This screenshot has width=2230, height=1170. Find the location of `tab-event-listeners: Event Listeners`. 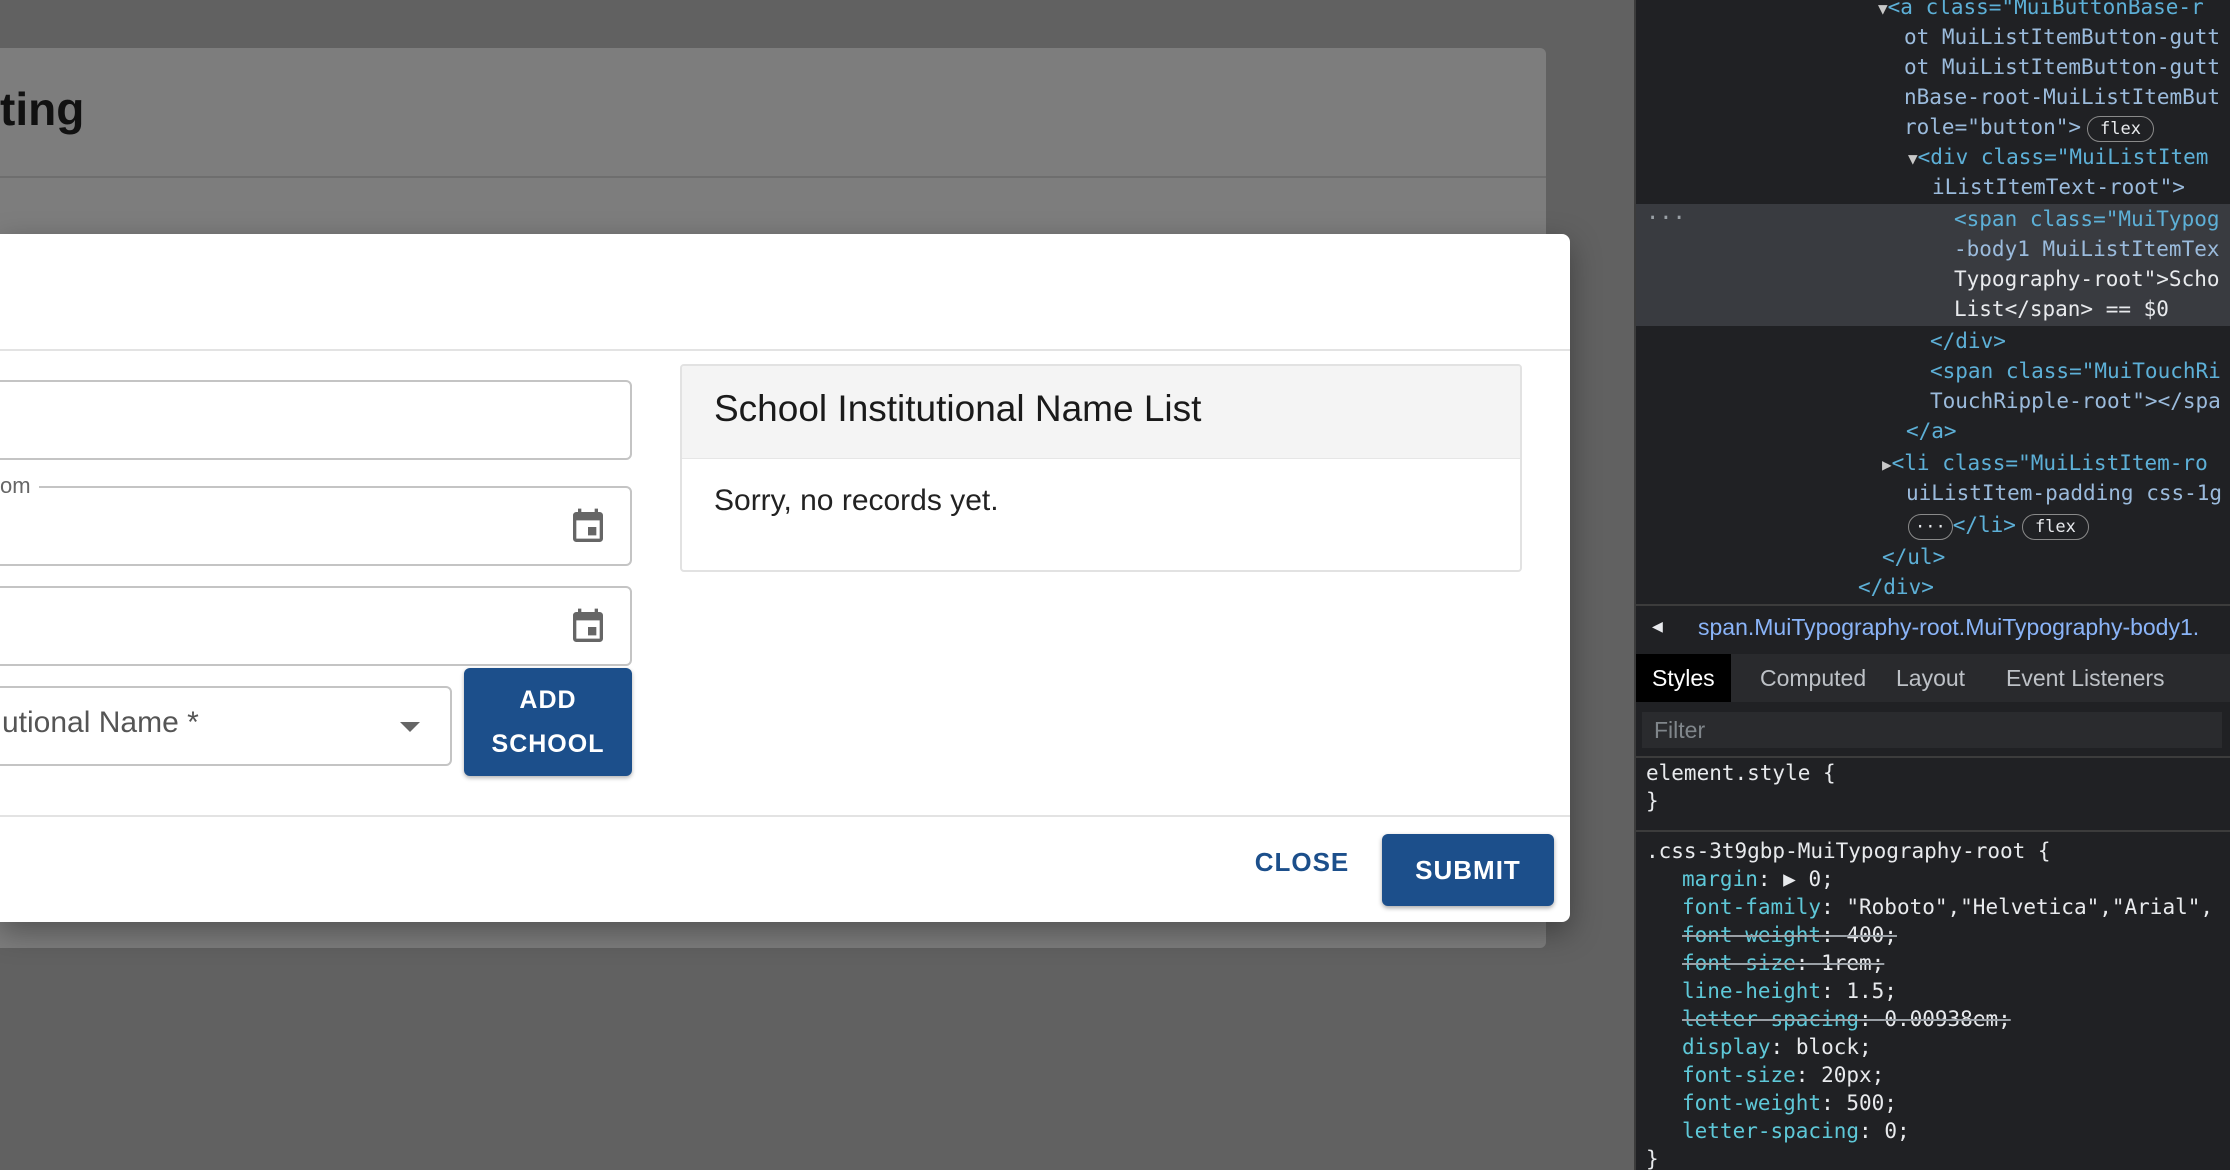

tab-event-listeners: Event Listeners is located at coordinates (2085, 678).